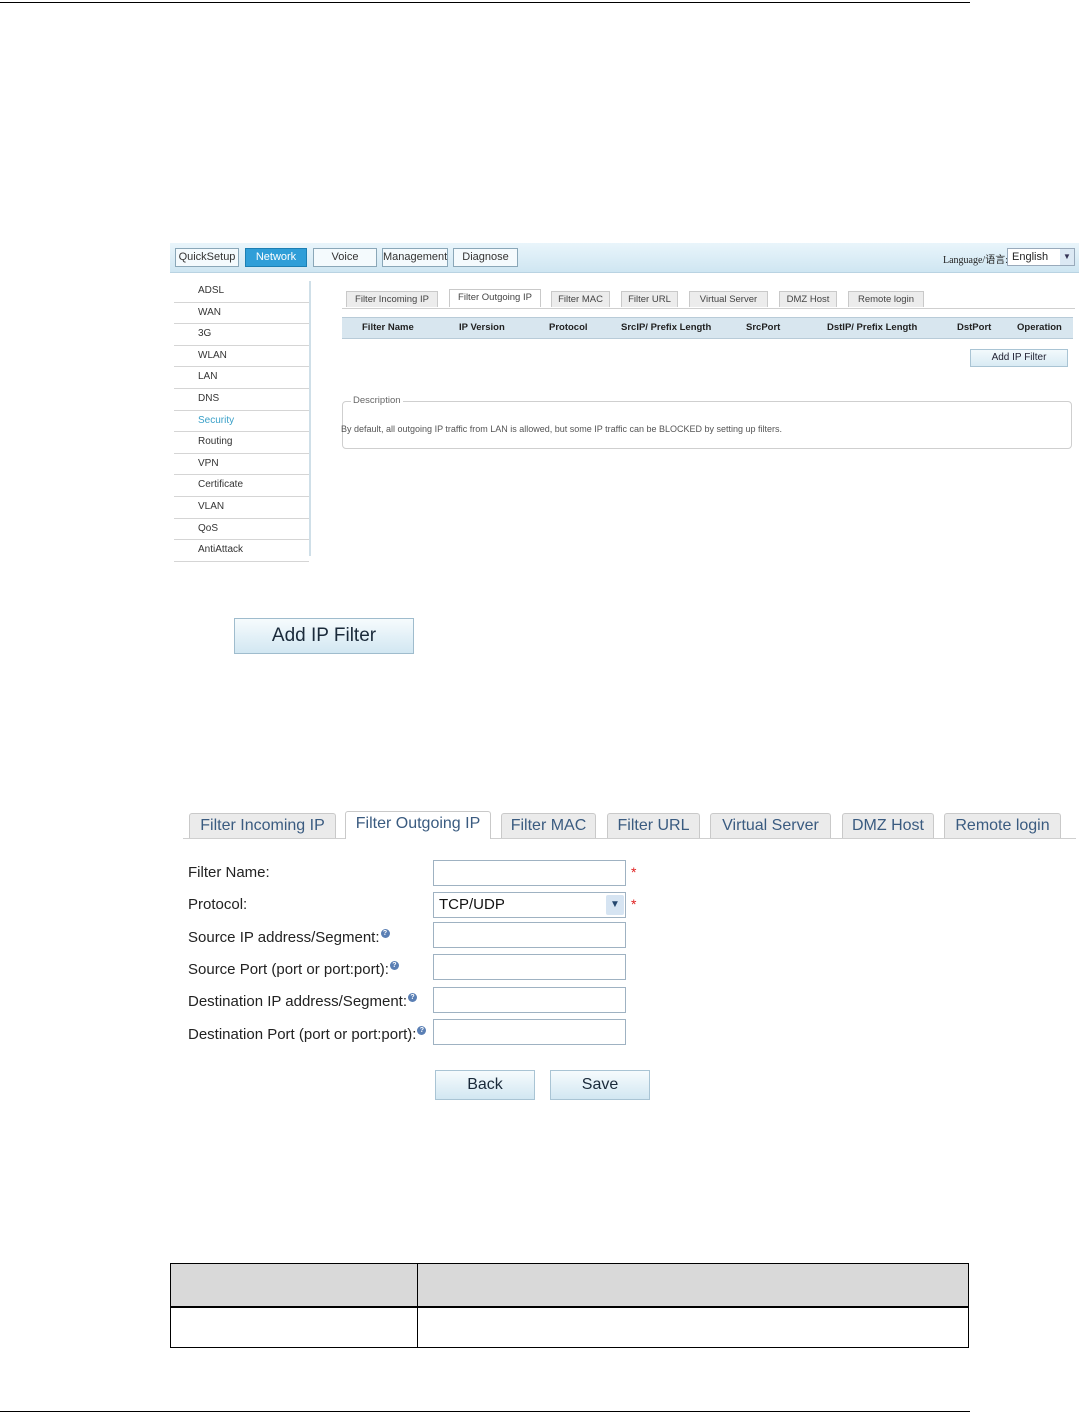  I want to click on dest-ip-label: Destination IP address/Segment:?, so click(303, 1001).